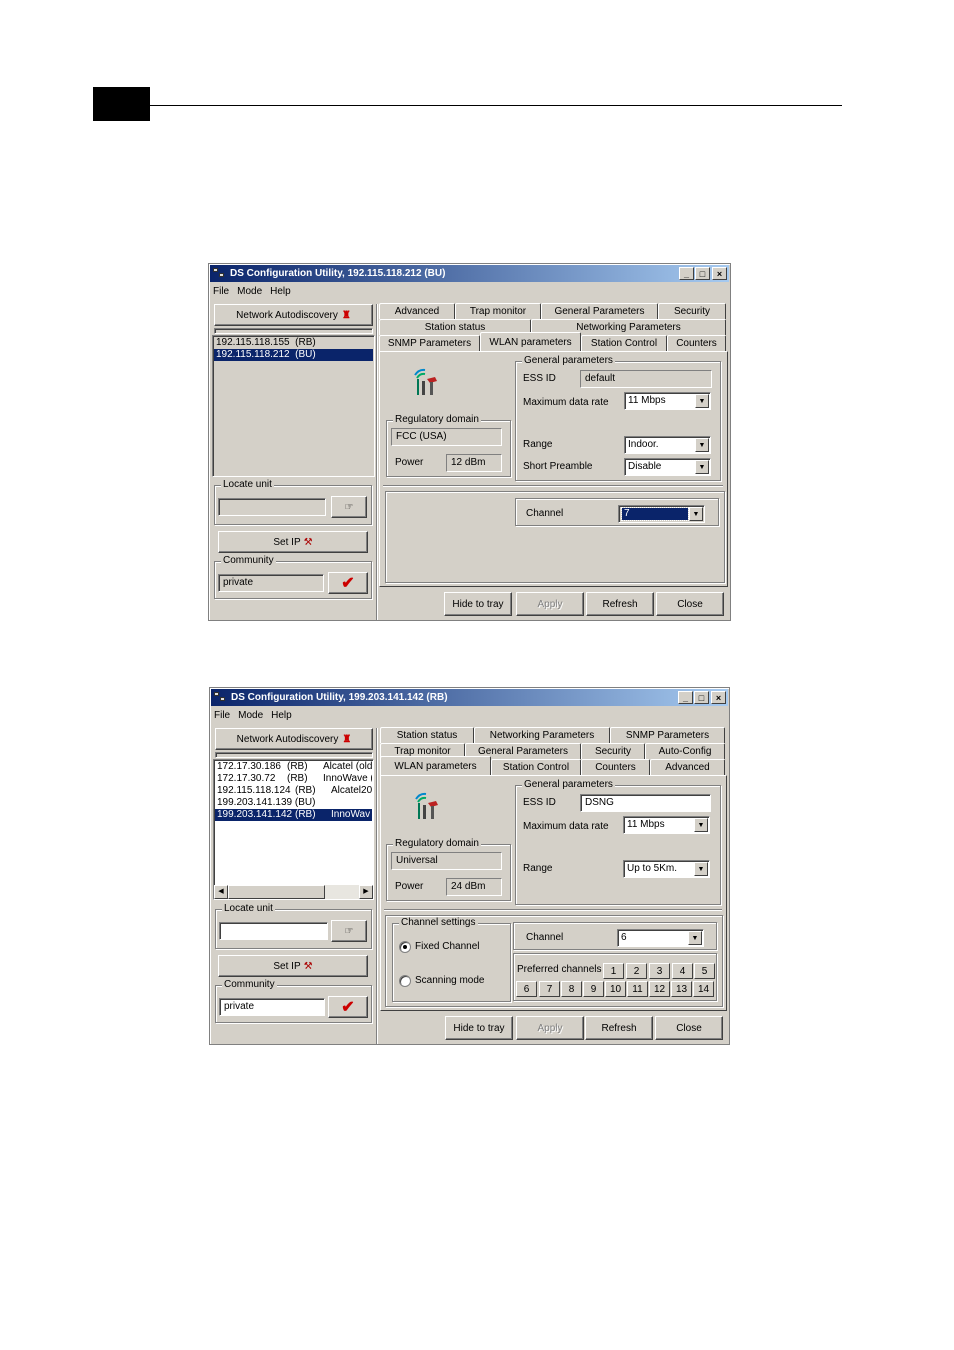 This screenshot has height=1350, width=954. What do you see at coordinates (405, 981) in the screenshot?
I see `scanning-mode-radio` at bounding box center [405, 981].